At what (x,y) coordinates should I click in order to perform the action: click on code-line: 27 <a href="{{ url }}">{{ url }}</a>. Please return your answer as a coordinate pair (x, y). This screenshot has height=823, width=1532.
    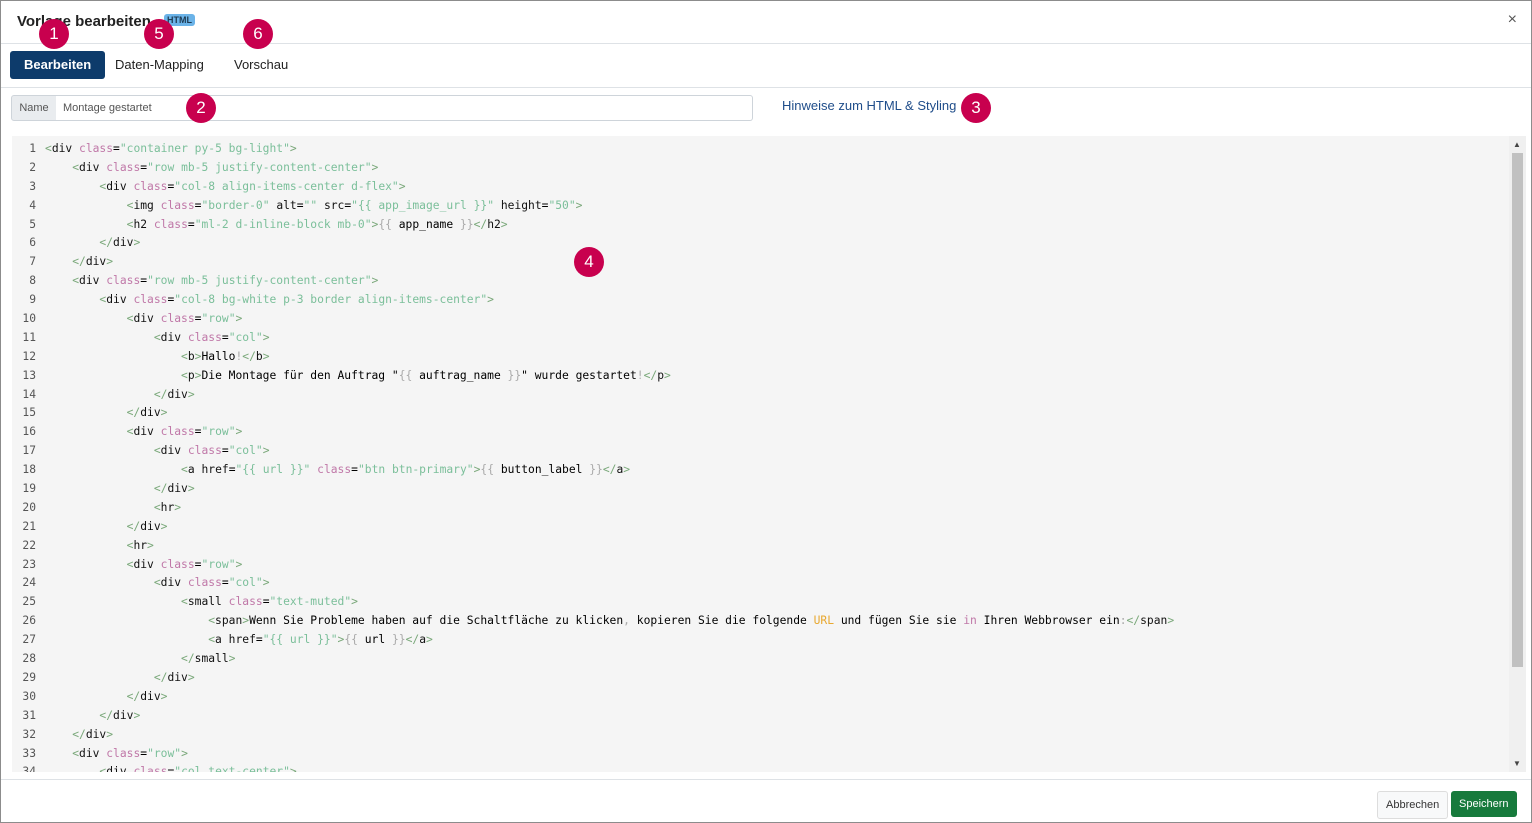
    Looking at the image, I should click on (759, 640).